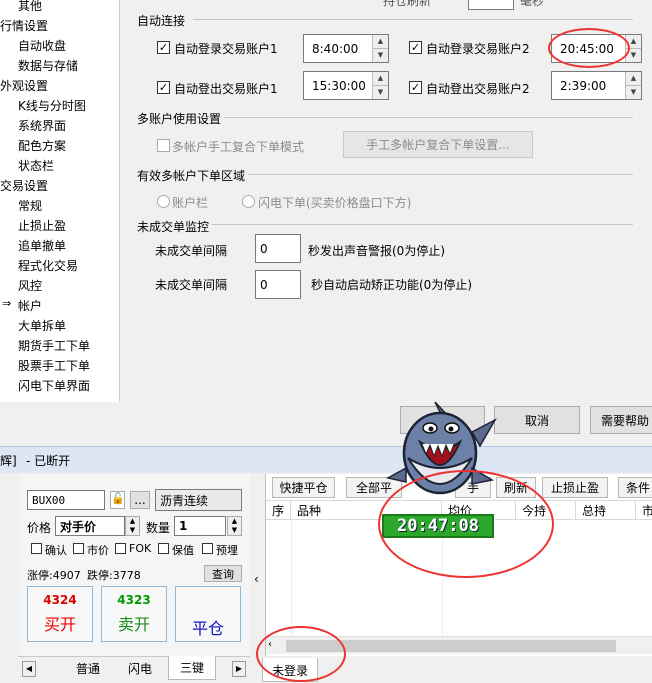 The image size is (652, 683). Describe the element at coordinates (278, 284) in the screenshot. I see `unfilled-row2-input: 0` at that location.